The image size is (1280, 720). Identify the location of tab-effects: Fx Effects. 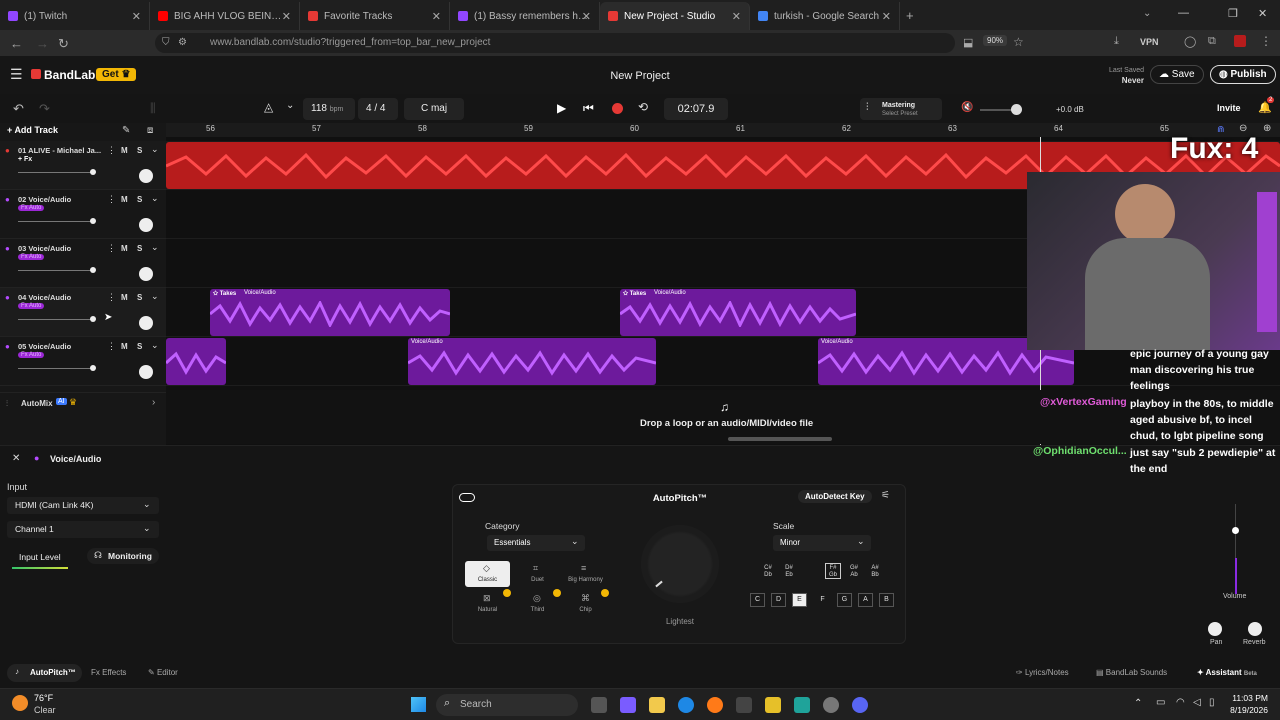
(108, 672).